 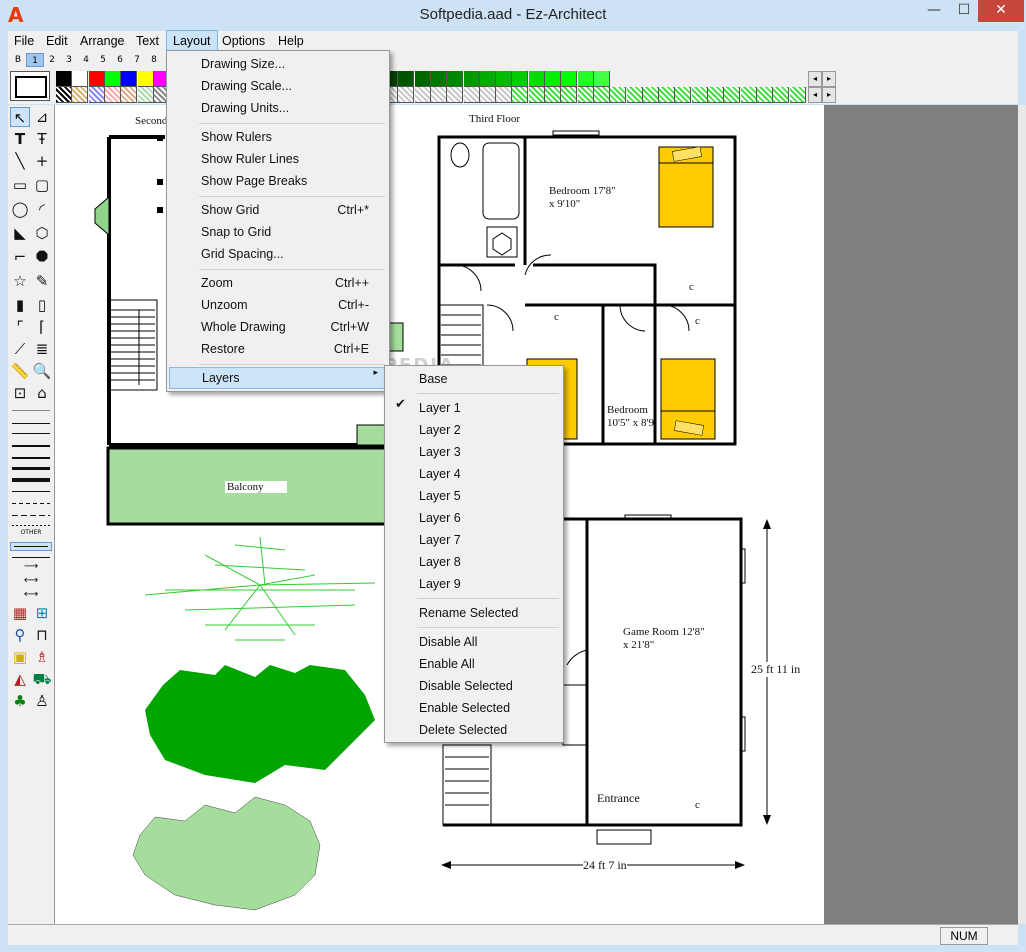 I want to click on line-arrow-both-2: ⟷, so click(x=31, y=595).